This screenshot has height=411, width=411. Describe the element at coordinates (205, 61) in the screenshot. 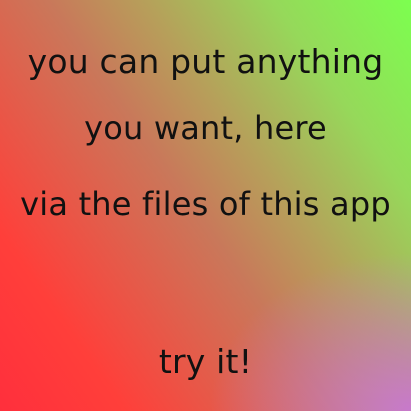

I see `message-line-1: you can put anything` at that location.